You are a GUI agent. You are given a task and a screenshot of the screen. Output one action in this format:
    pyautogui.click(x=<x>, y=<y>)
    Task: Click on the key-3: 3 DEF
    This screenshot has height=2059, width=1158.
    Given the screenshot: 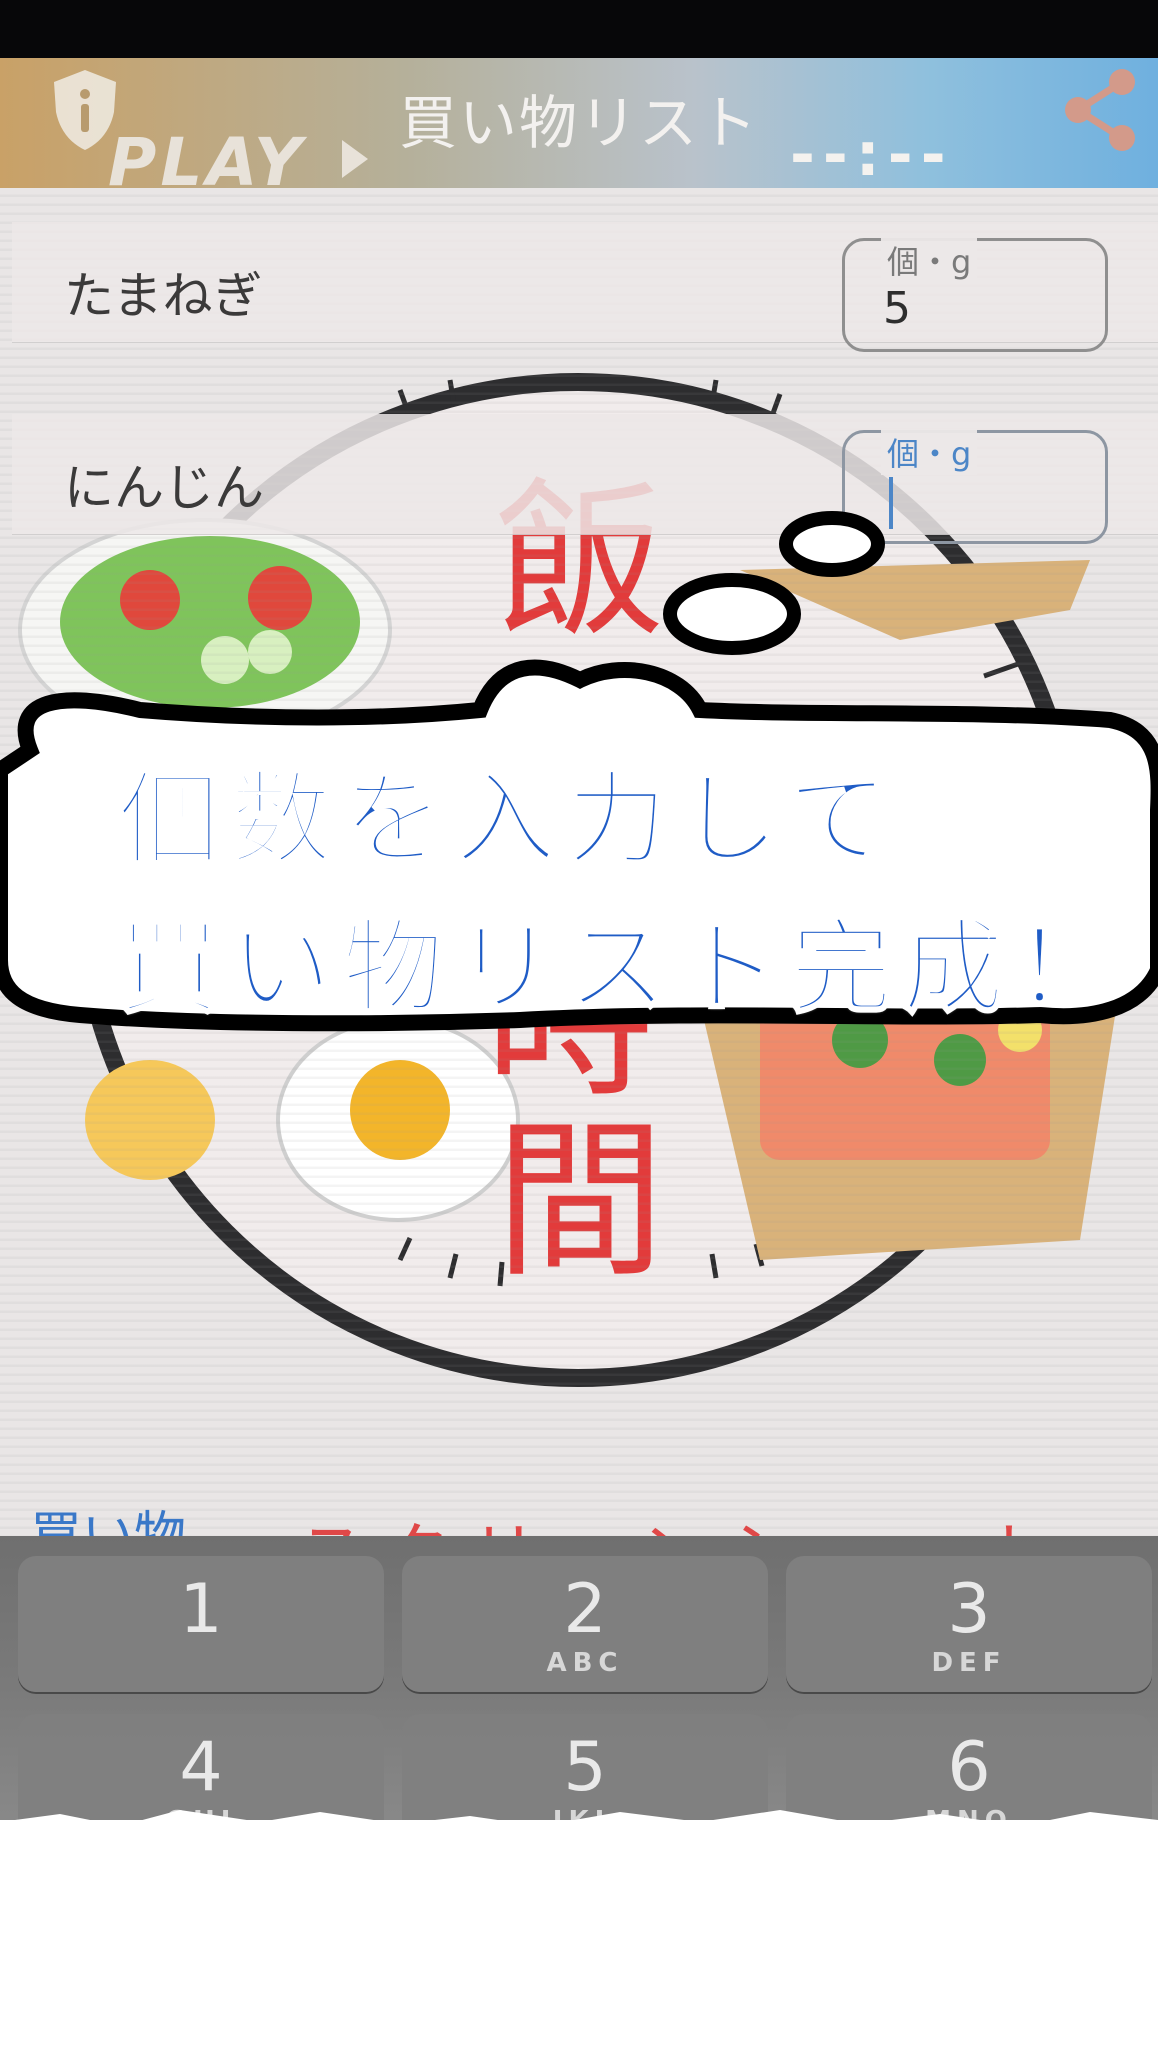 What is the action you would take?
    pyautogui.click(x=969, y=1624)
    